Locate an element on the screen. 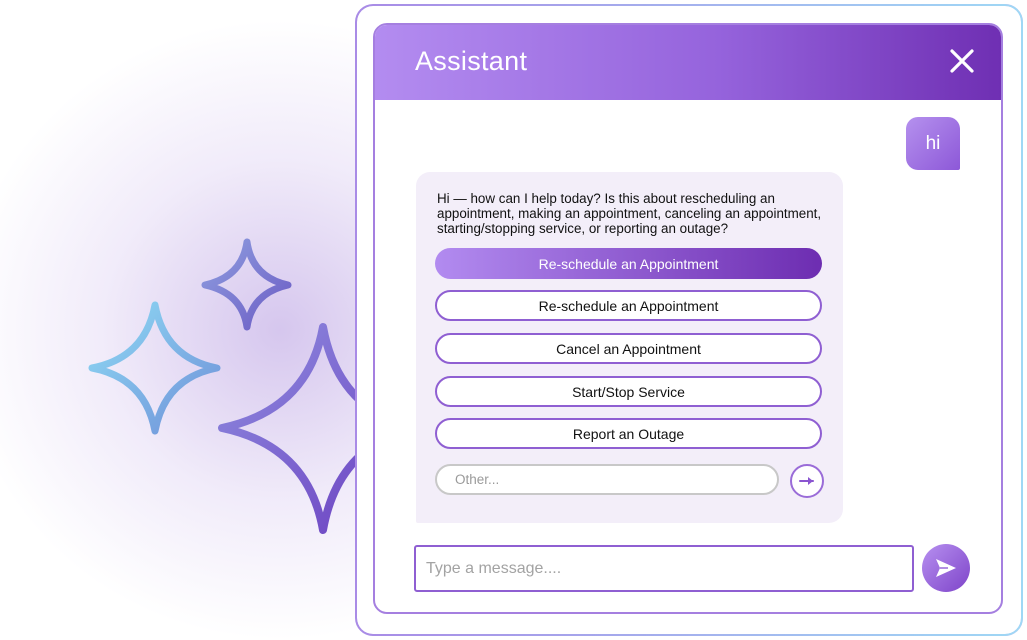 This screenshot has width=1027, height=640. option-button-reschedule-selected: Re-schedule an Appointment is located at coordinates (628, 263).